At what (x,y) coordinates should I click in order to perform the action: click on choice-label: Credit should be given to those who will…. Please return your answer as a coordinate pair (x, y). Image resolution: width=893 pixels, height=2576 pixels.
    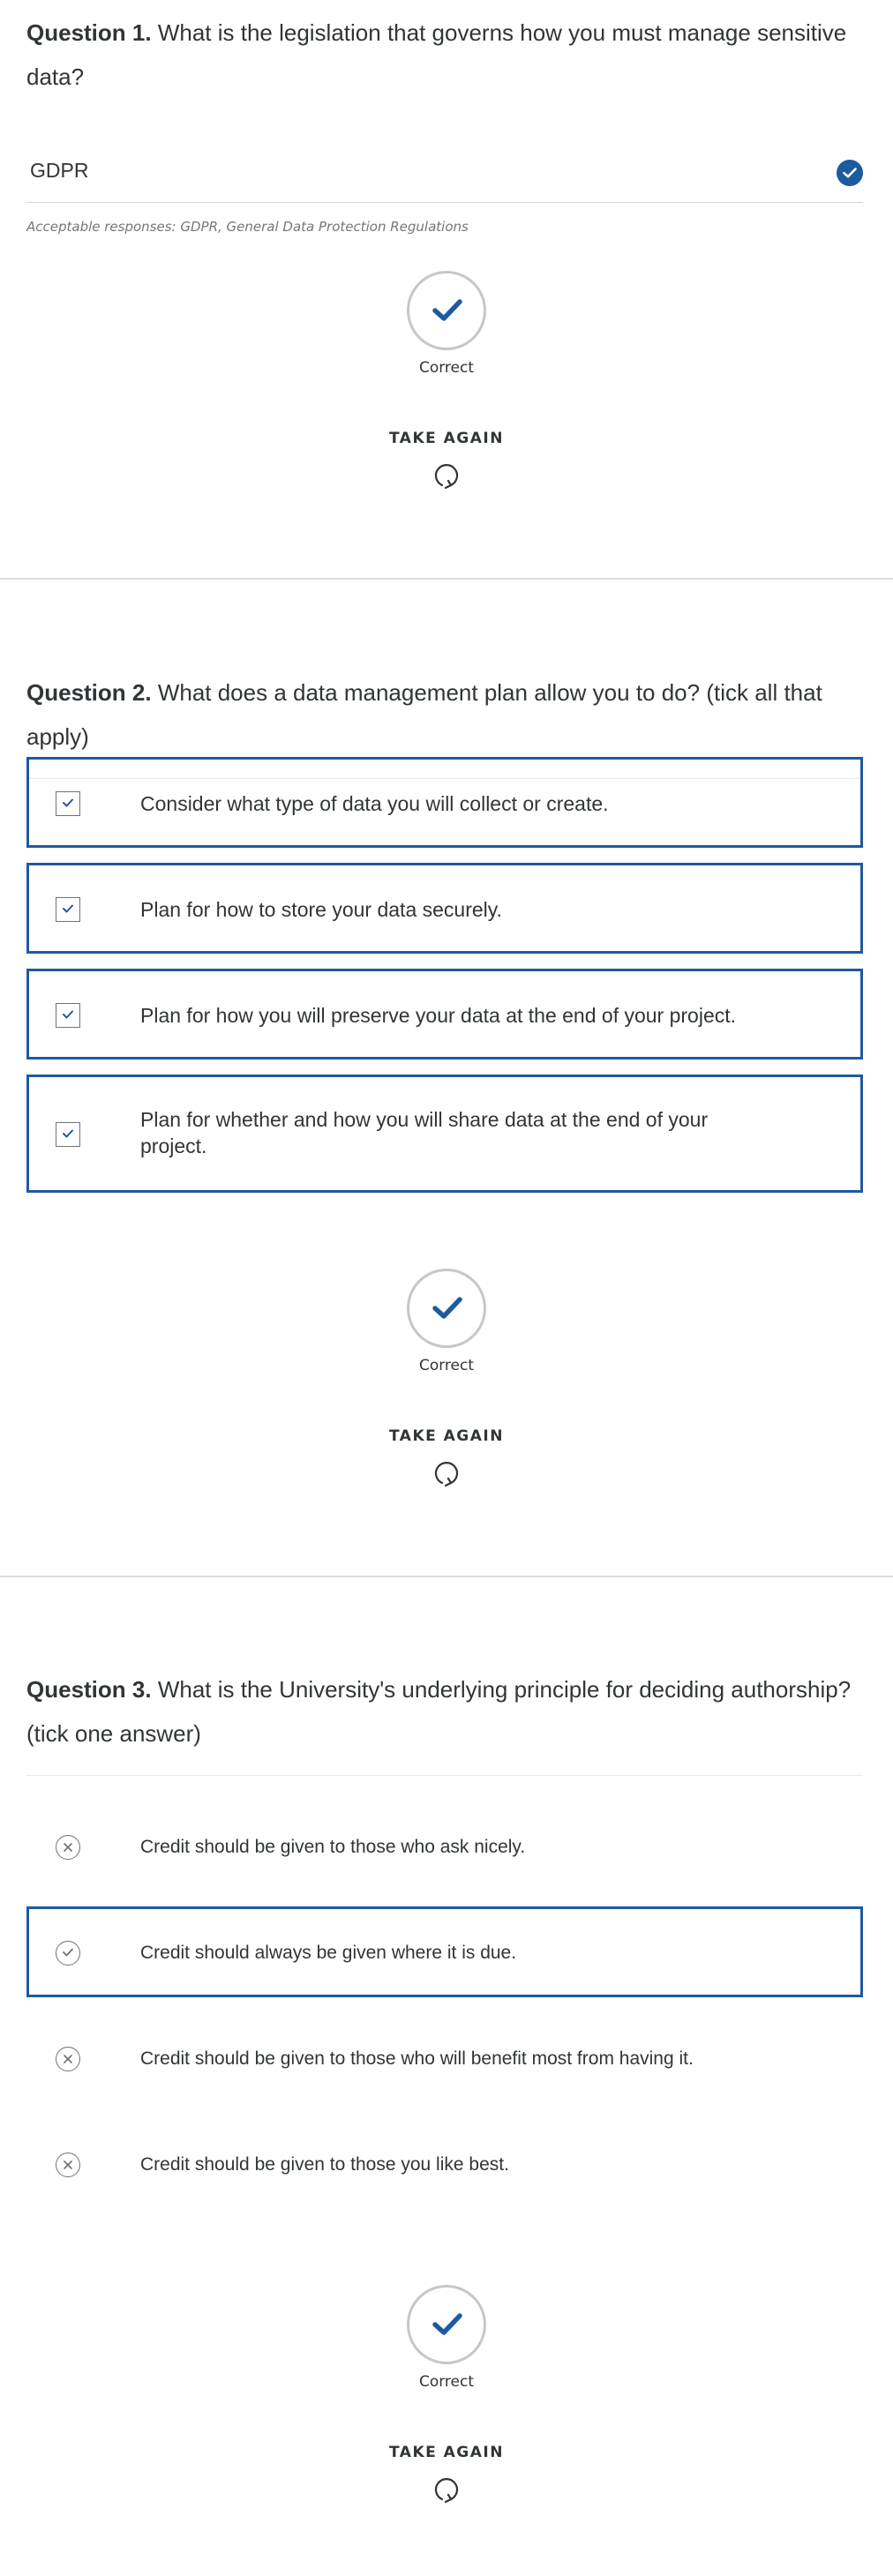
    Looking at the image, I should click on (417, 2059).